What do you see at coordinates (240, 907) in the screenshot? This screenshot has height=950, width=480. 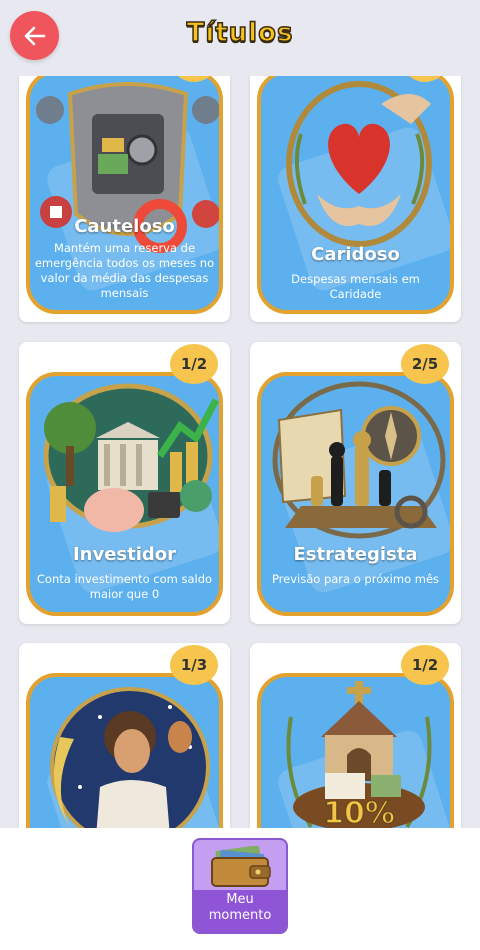 I see `my-moment-label: Meu momento` at bounding box center [240, 907].